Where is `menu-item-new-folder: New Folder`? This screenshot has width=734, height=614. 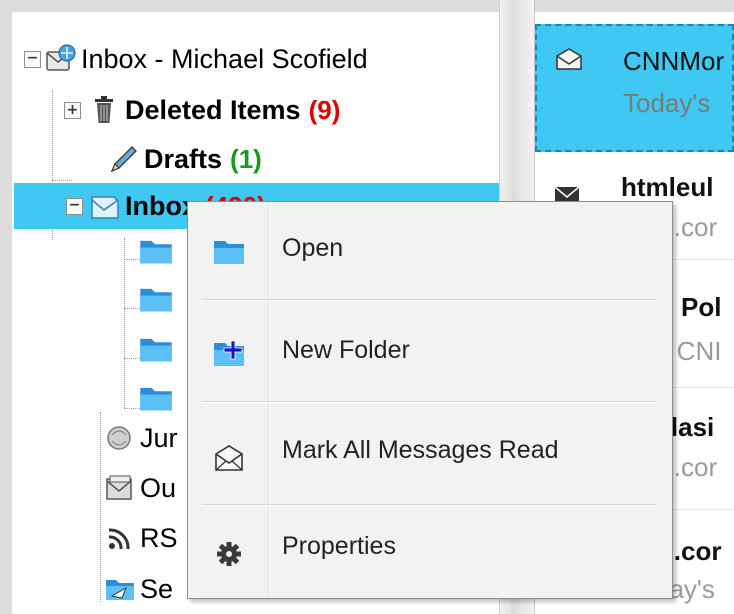
menu-item-new-folder: New Folder is located at coordinates (430, 354).